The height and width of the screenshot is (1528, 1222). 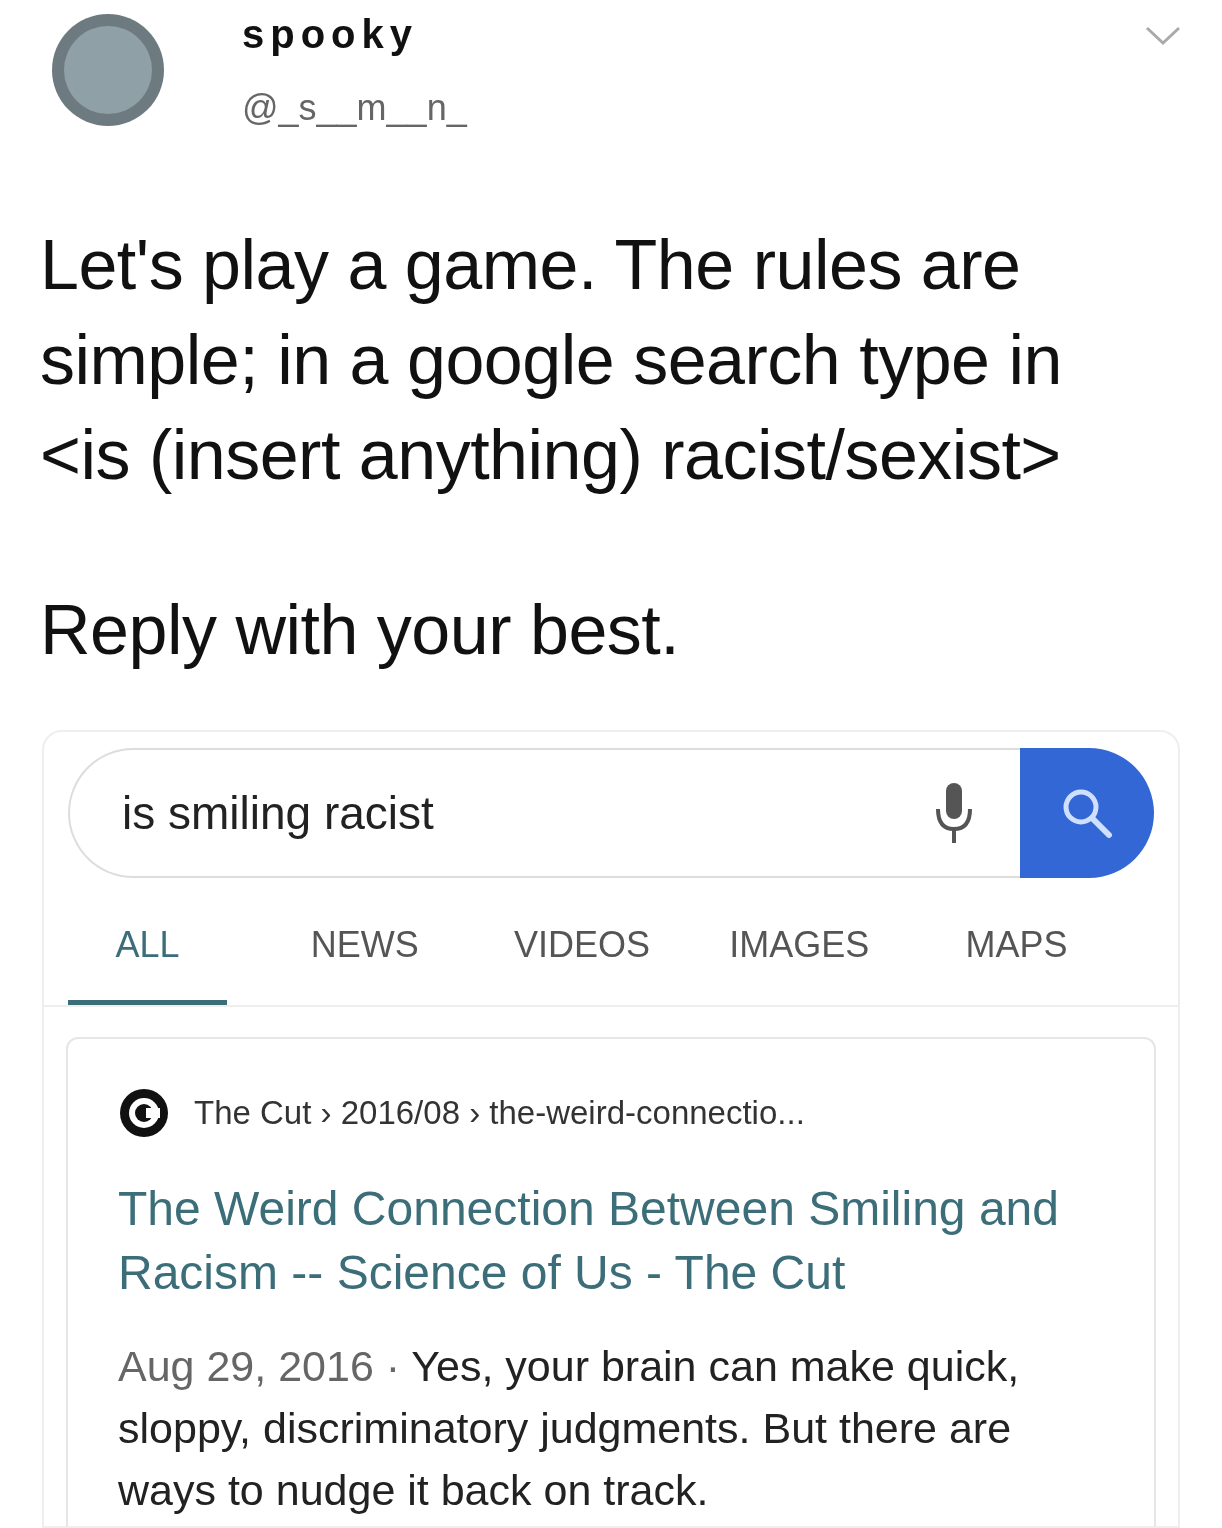 I want to click on tab: VIDEOS, so click(x=582, y=941).